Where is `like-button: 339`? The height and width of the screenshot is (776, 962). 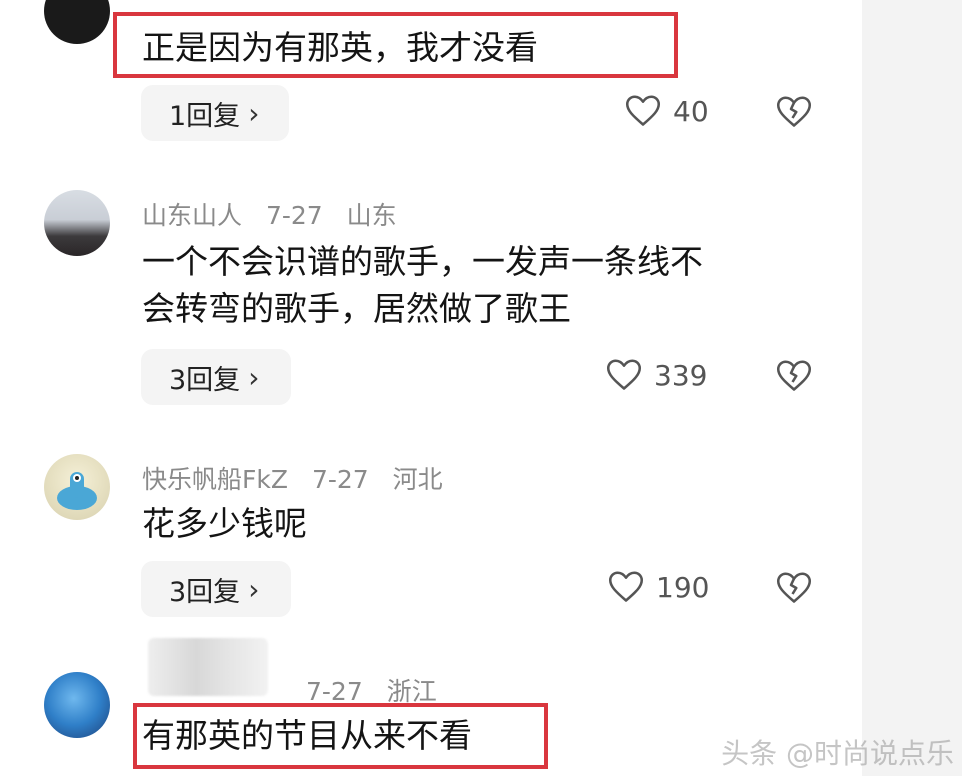
like-button: 339 is located at coordinates (656, 375).